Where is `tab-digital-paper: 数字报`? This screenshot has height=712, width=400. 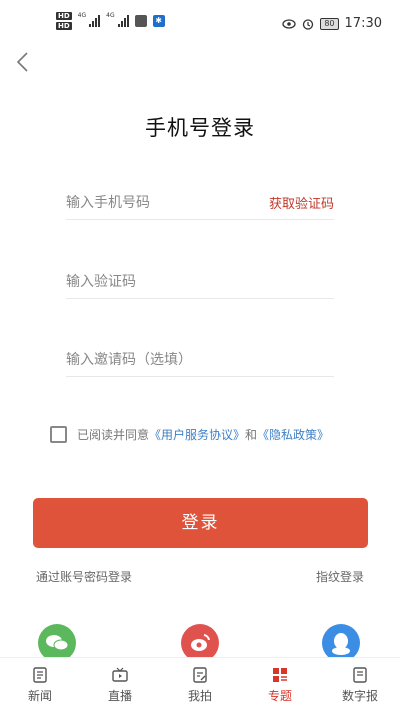 tab-digital-paper: 数字报 is located at coordinates (360, 685).